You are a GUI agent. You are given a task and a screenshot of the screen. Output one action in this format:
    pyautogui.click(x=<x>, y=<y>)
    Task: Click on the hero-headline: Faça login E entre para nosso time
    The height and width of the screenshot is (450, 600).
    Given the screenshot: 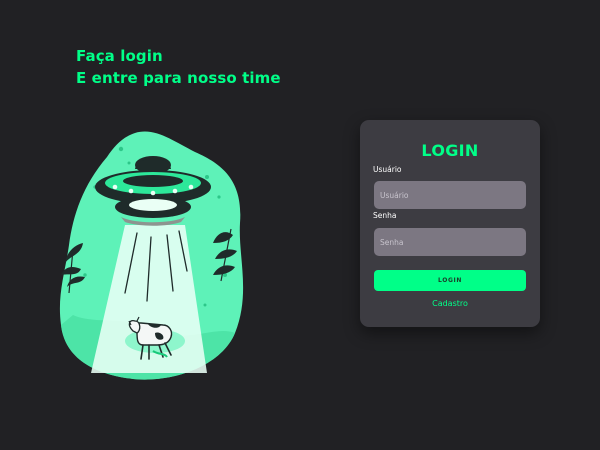 What is the action you would take?
    pyautogui.click(x=178, y=67)
    